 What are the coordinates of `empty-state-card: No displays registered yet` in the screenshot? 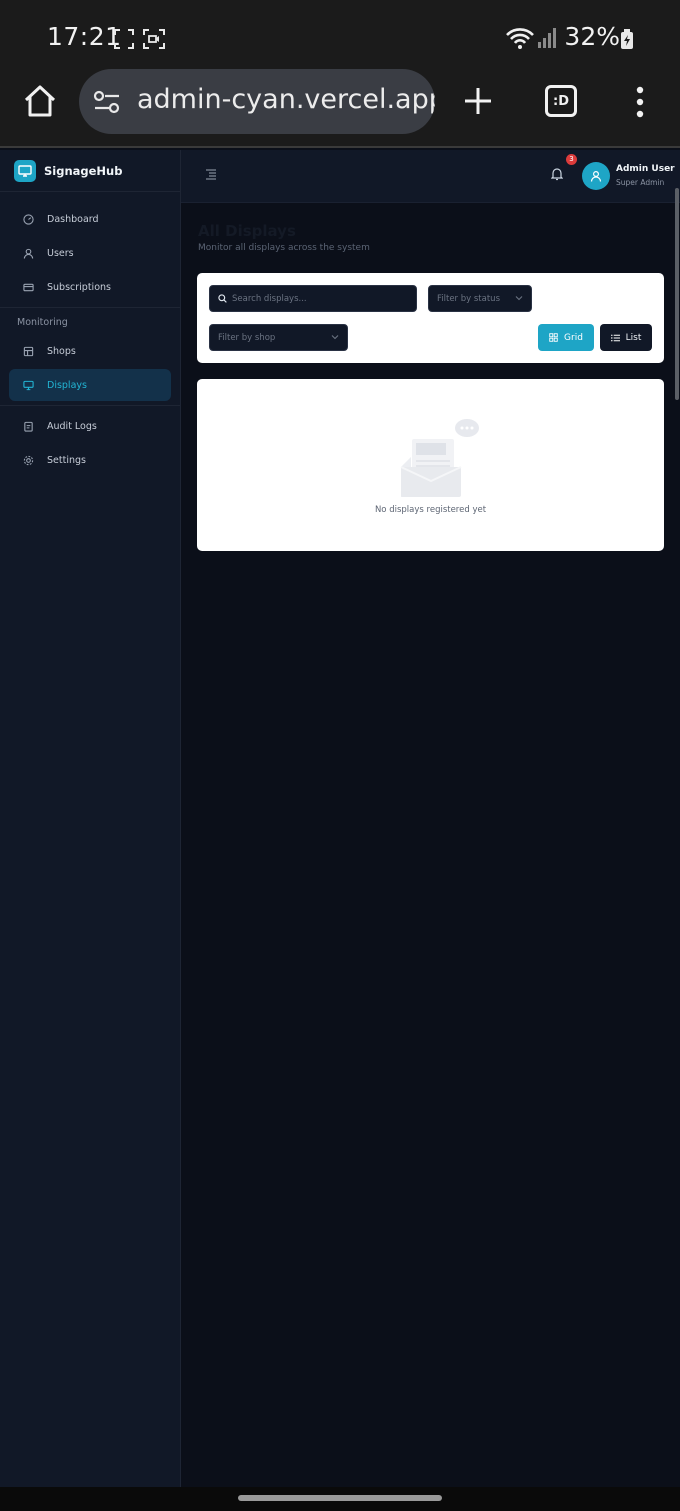 It's located at (430, 465).